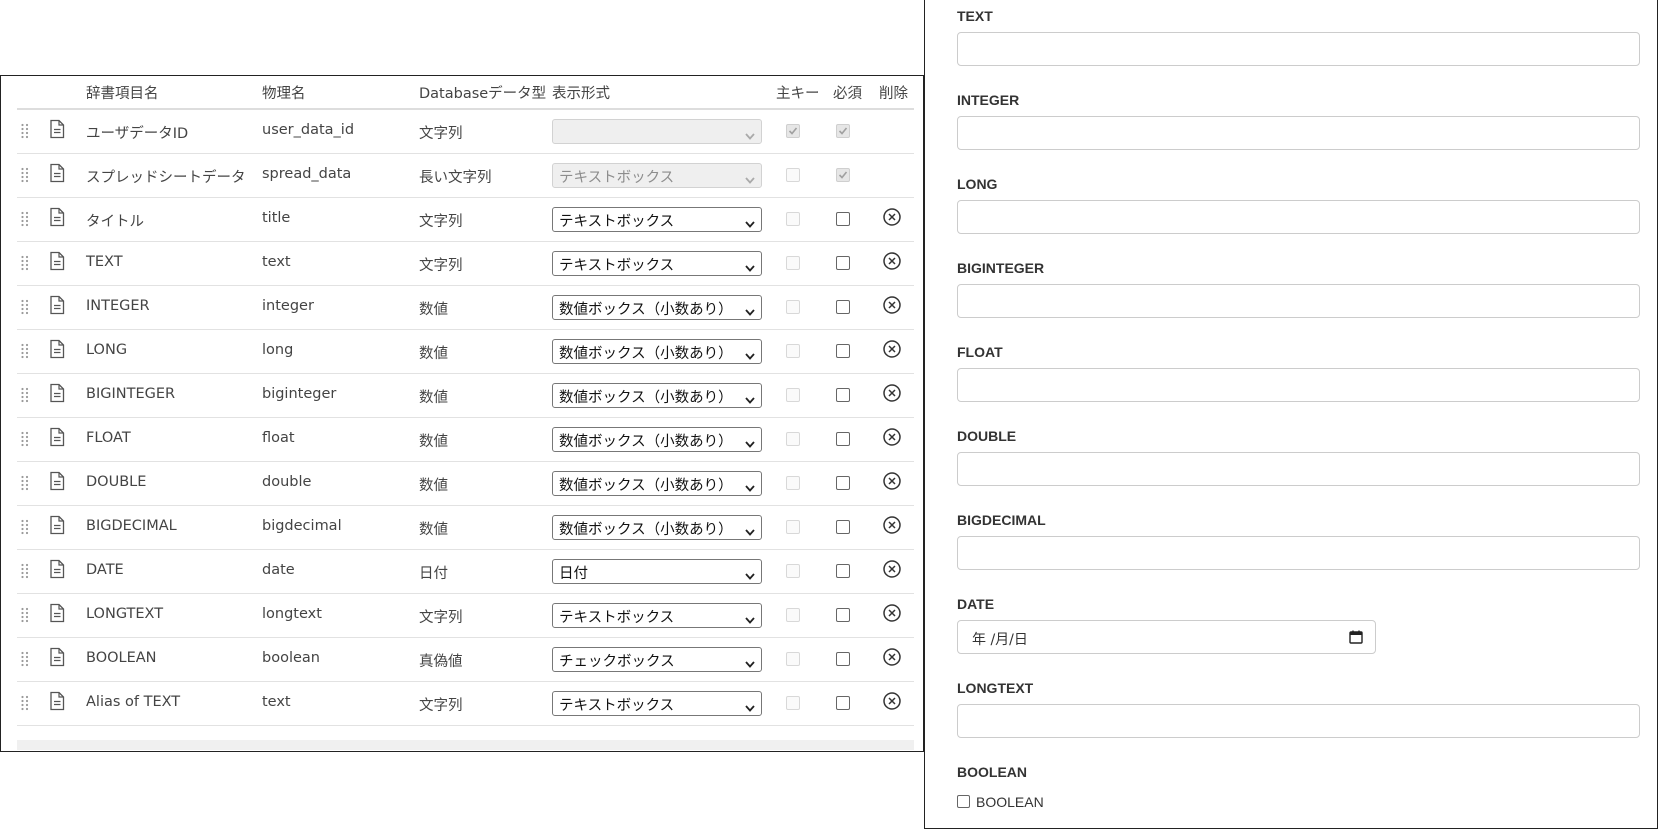  What do you see at coordinates (798, 94) in the screenshot?
I see `column-header-primary-key: 主キー` at bounding box center [798, 94].